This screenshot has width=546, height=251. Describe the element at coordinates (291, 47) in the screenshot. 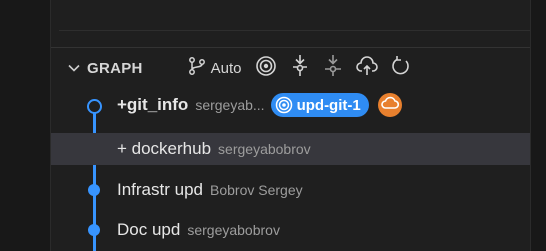

I see `section-divider` at that location.